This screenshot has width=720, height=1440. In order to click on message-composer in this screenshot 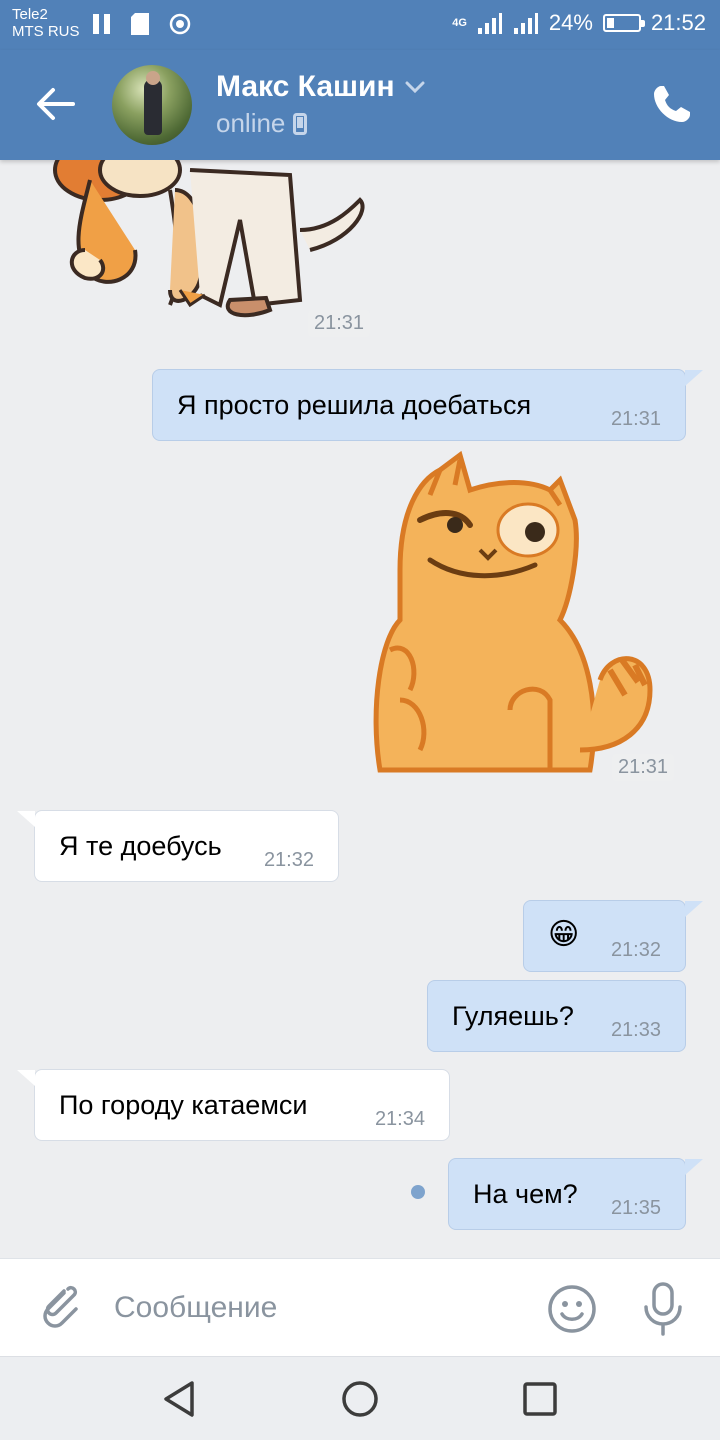, I will do `click(360, 1307)`.